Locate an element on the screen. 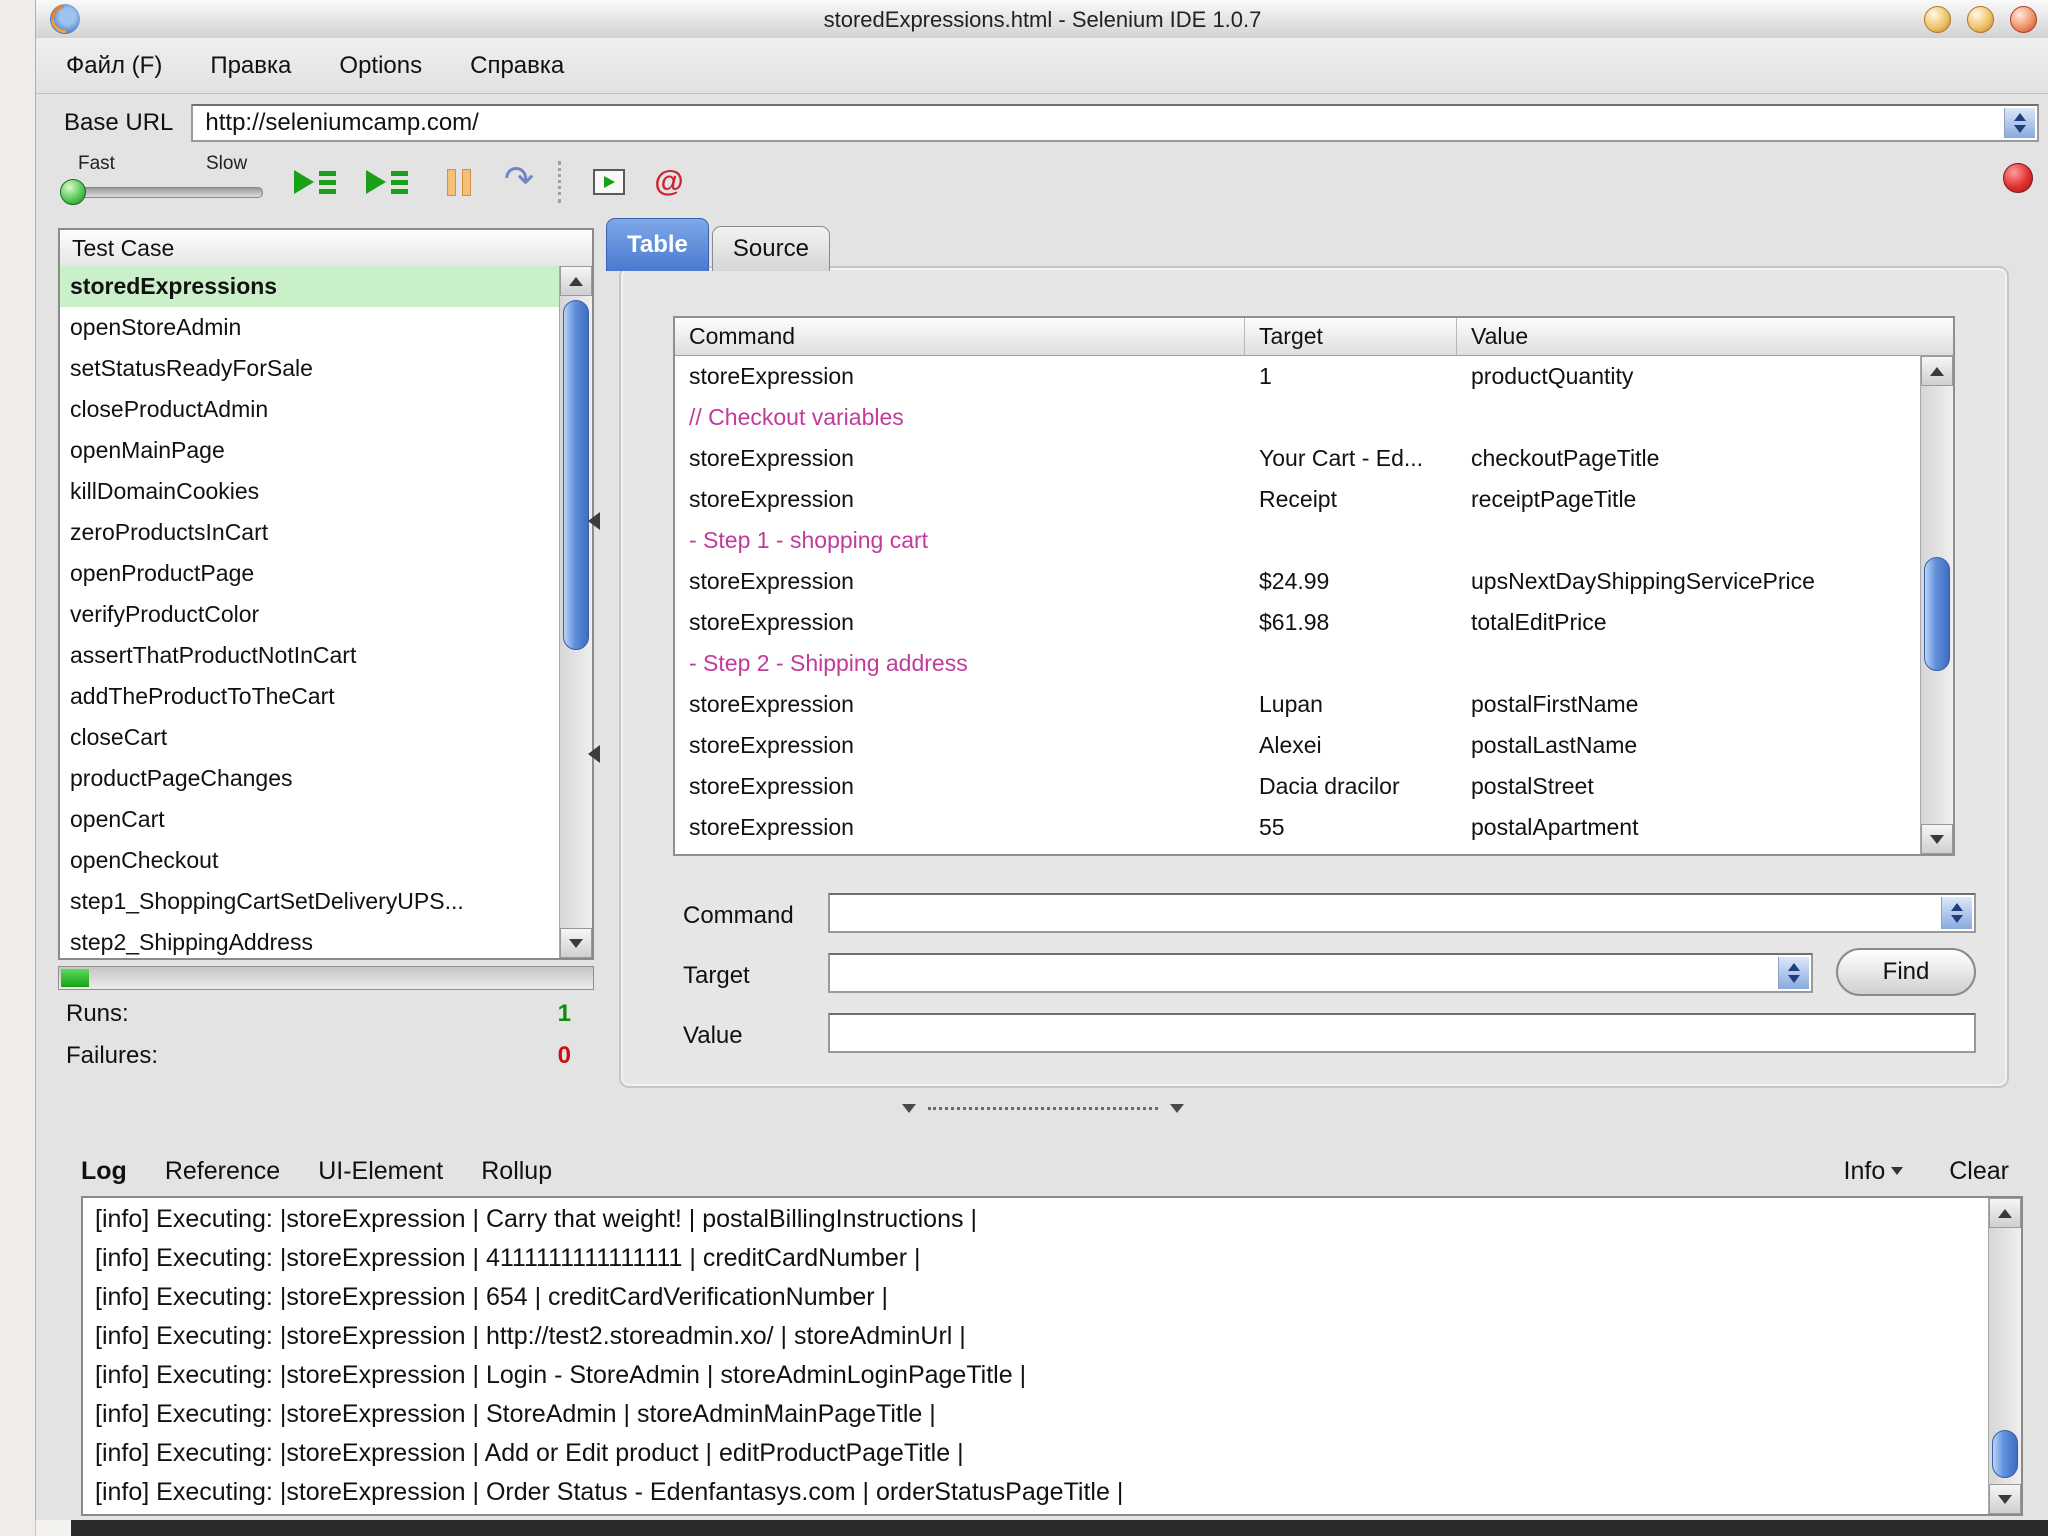 The image size is (2048, 1536). menu-item: Options is located at coordinates (380, 66).